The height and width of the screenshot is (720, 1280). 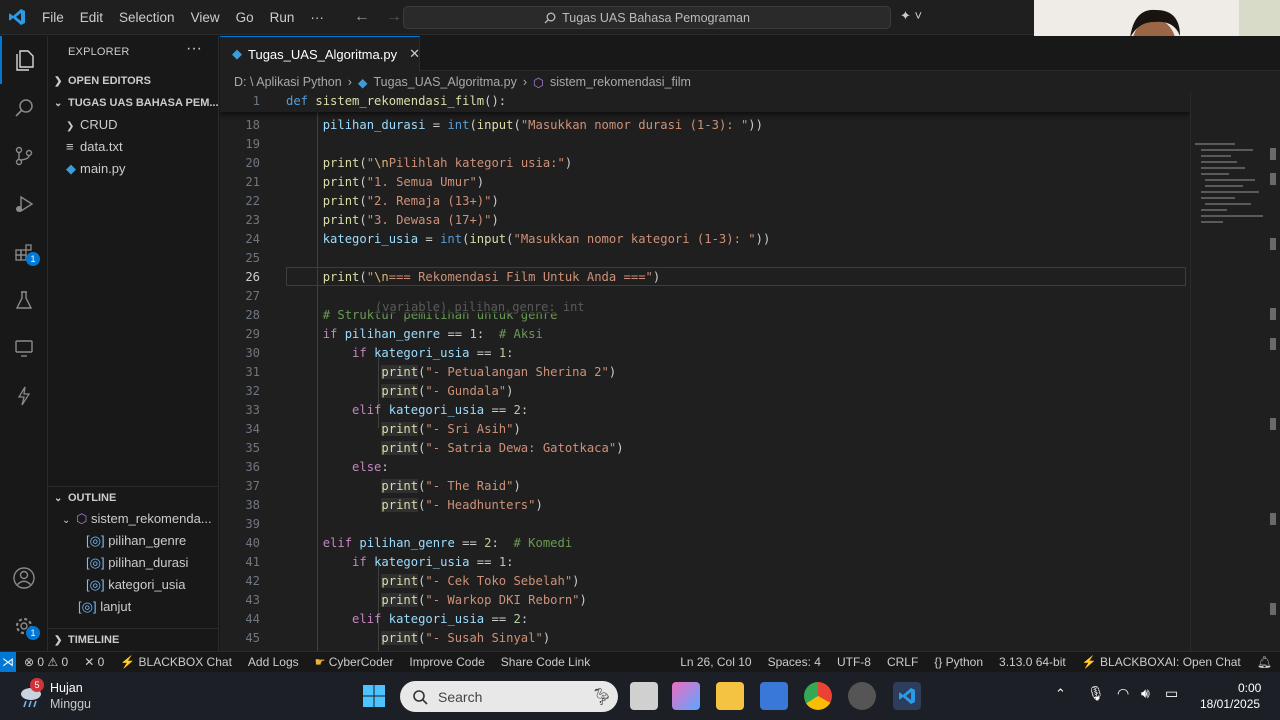 What do you see at coordinates (396, 101) in the screenshot?
I see `code-line: def sistem_rekomendasi_film():` at bounding box center [396, 101].